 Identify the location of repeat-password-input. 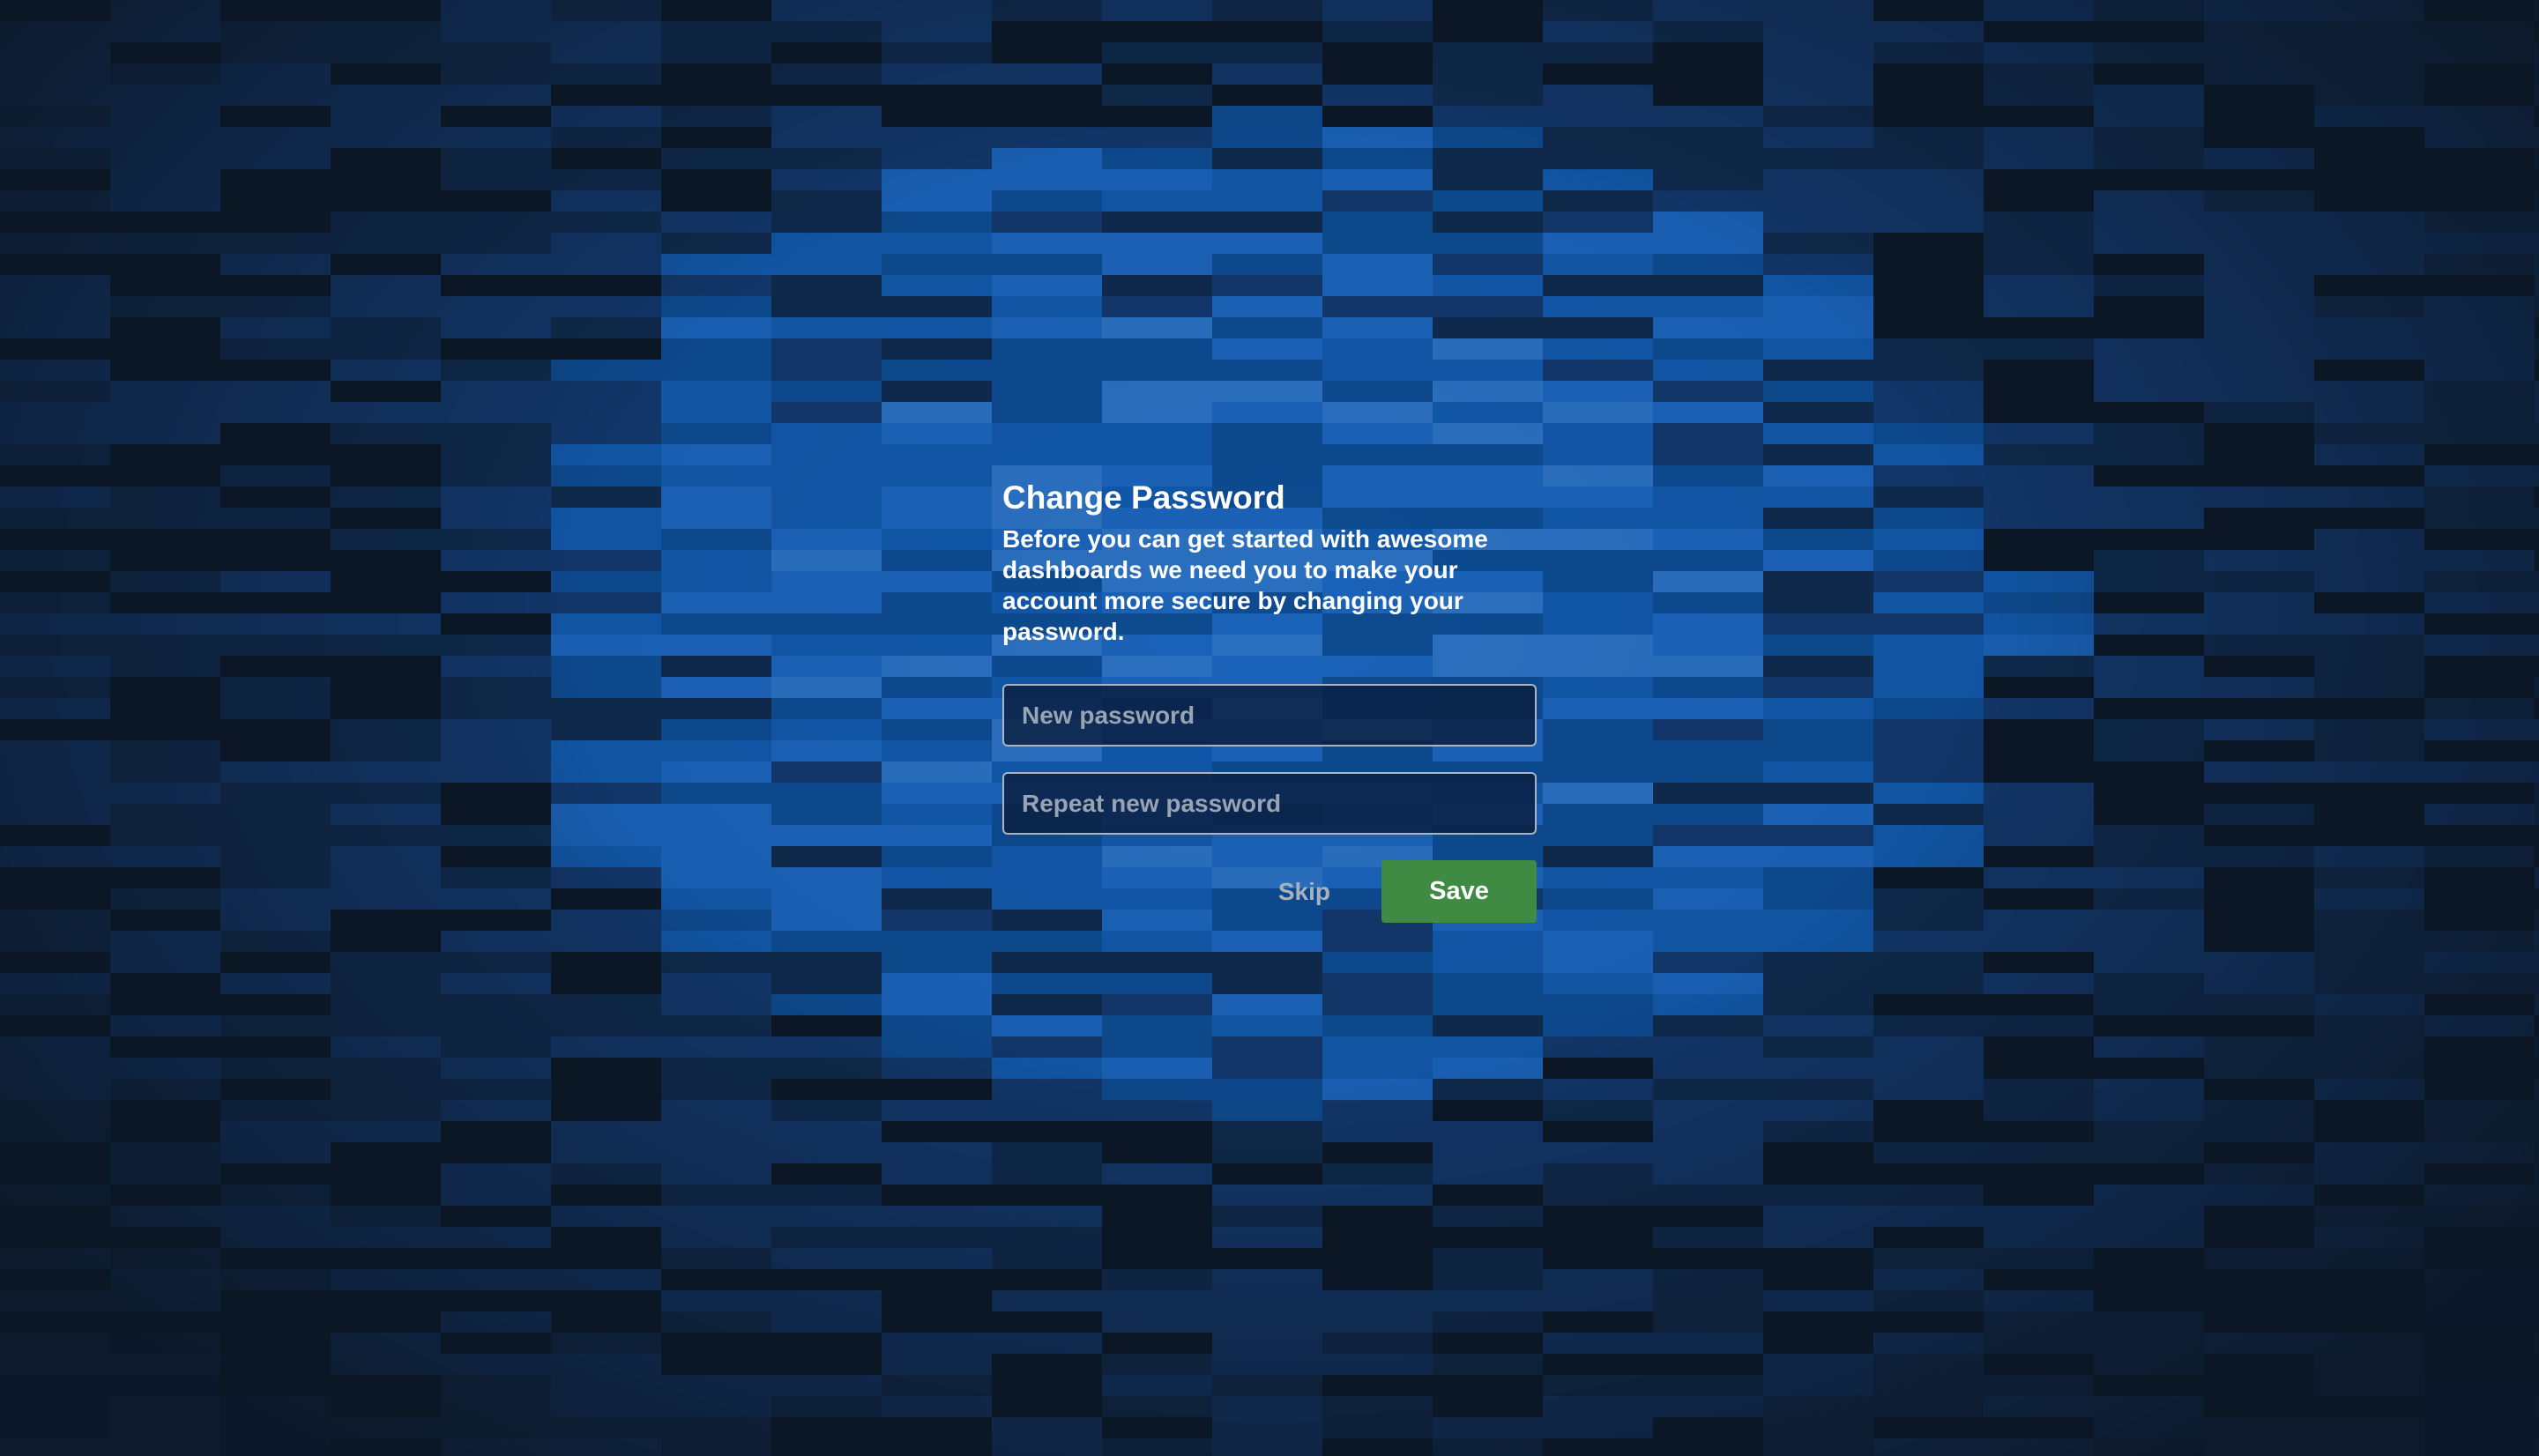
(1269, 803).